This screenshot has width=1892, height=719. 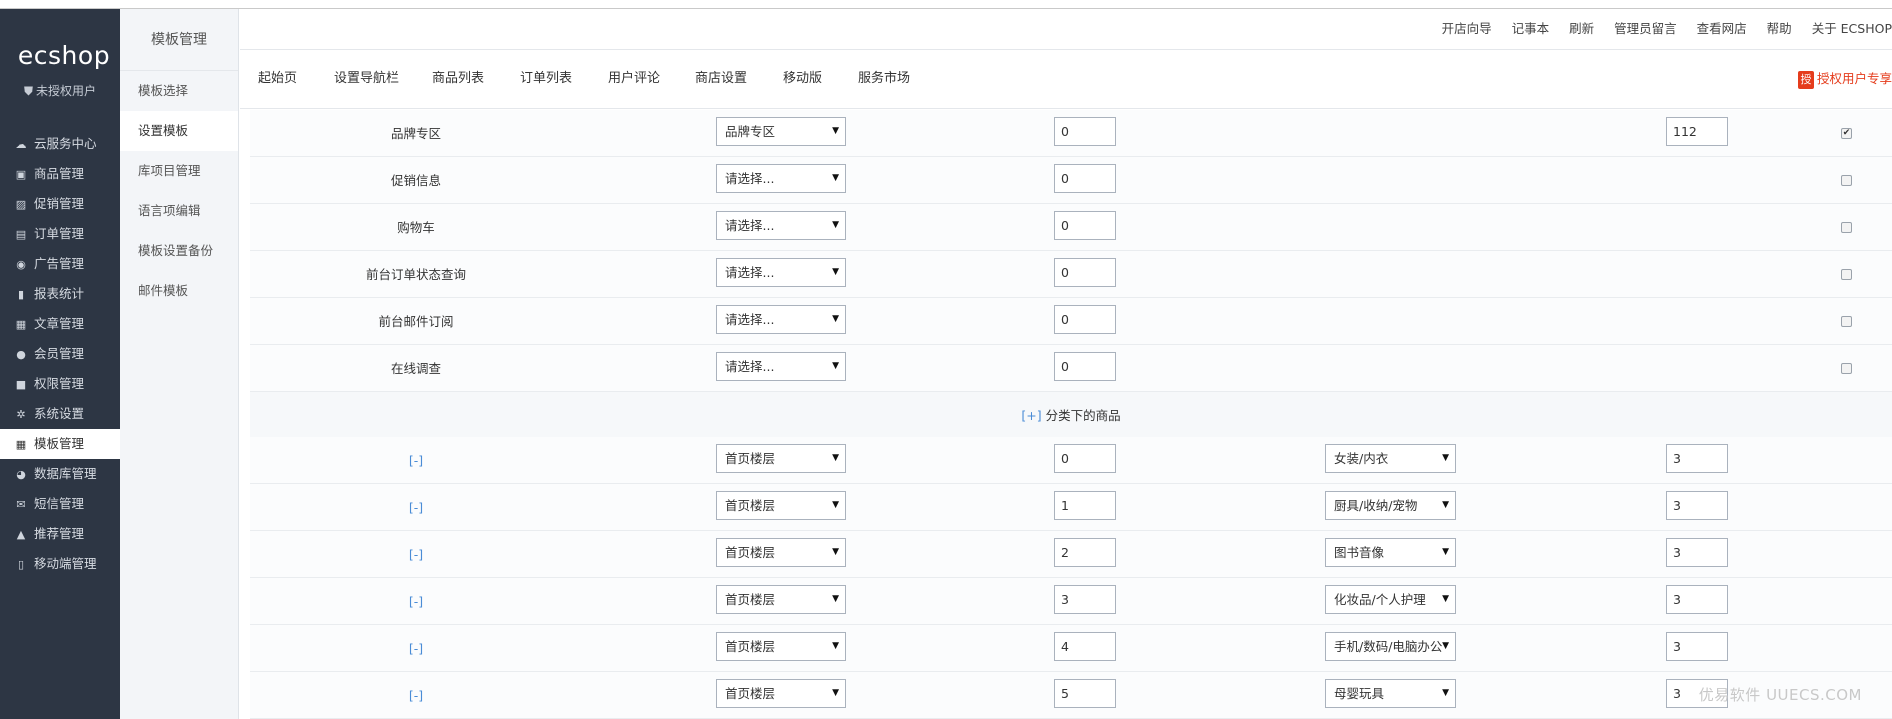 What do you see at coordinates (1390, 693) in the screenshot?
I see `category-select: 母婴玩具 ▼` at bounding box center [1390, 693].